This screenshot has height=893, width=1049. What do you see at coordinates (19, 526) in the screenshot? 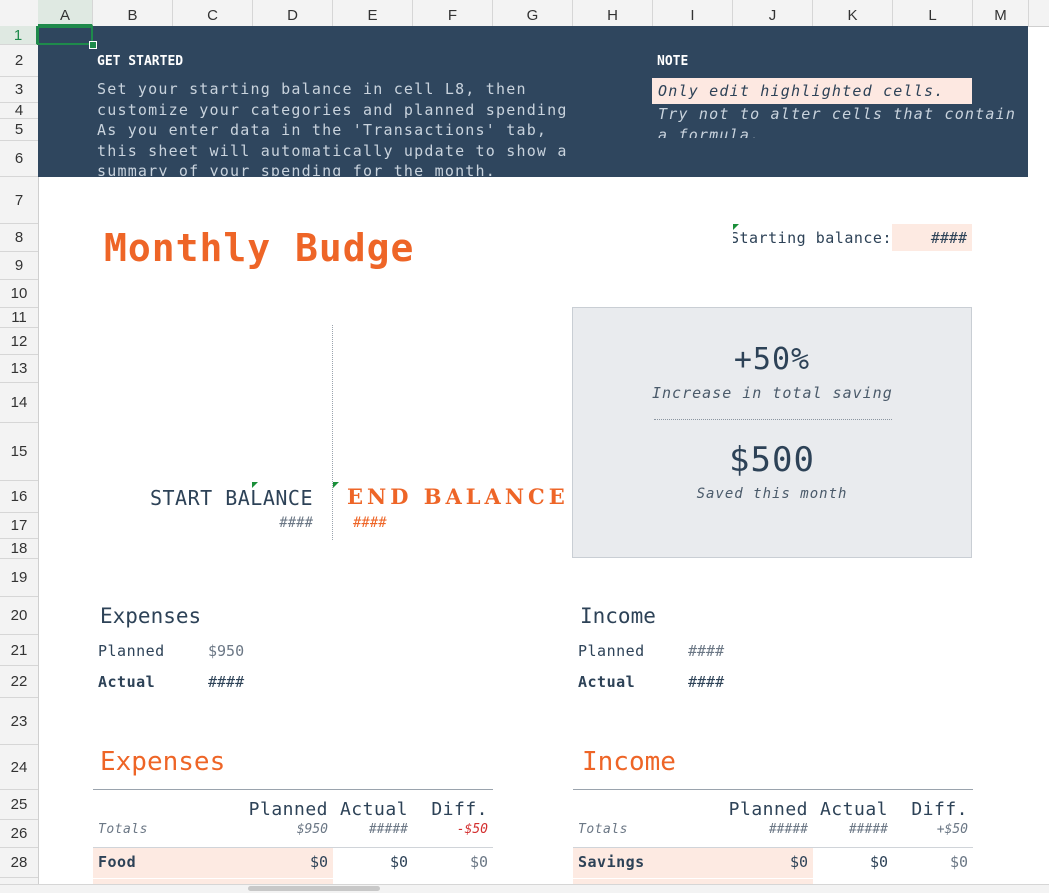
I see `row-header-17: 17` at bounding box center [19, 526].